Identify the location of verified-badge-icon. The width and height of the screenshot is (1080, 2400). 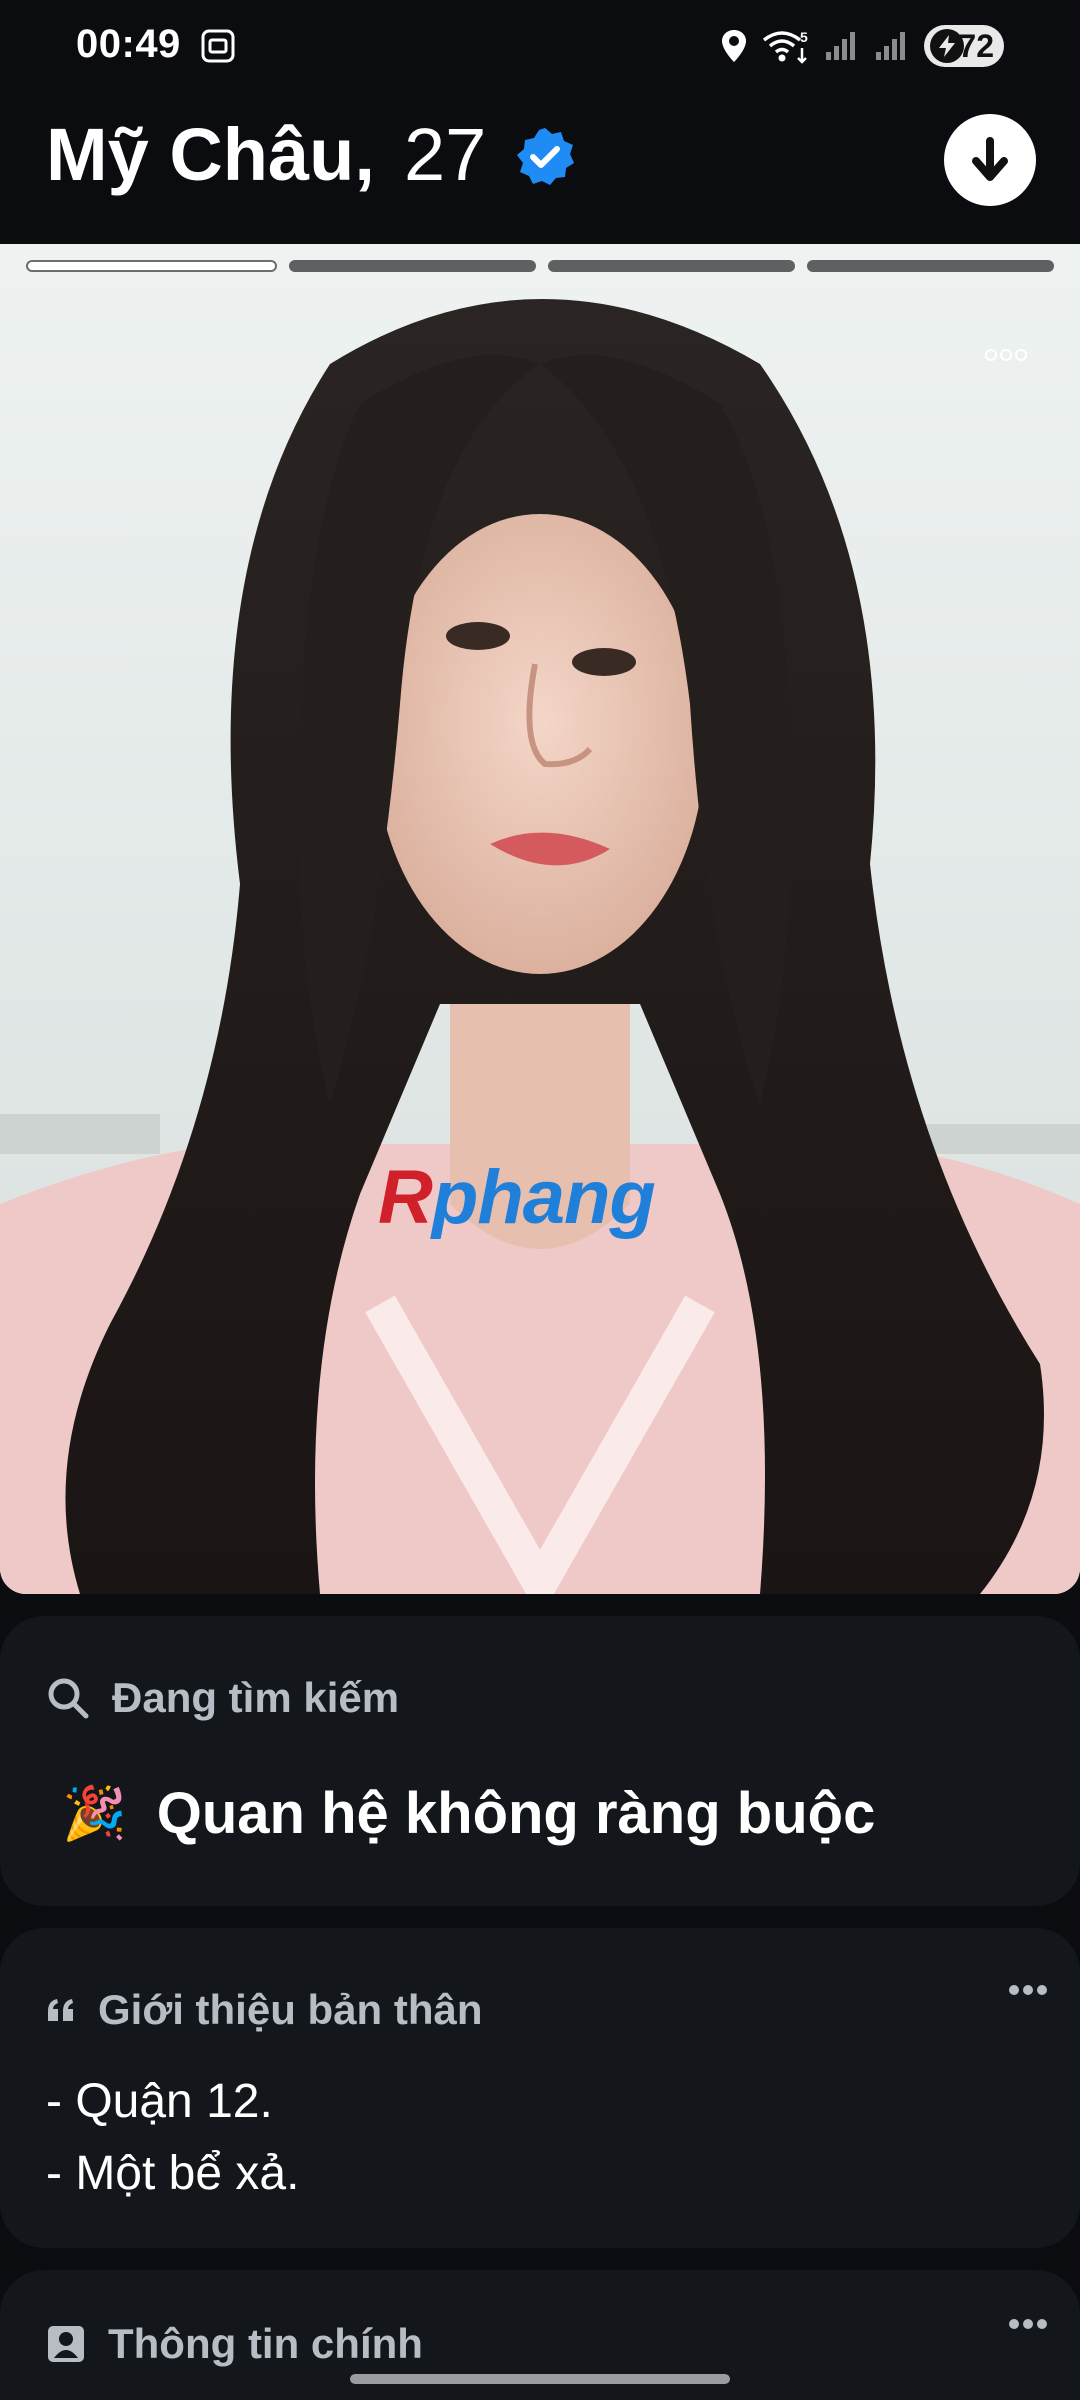
(545, 156).